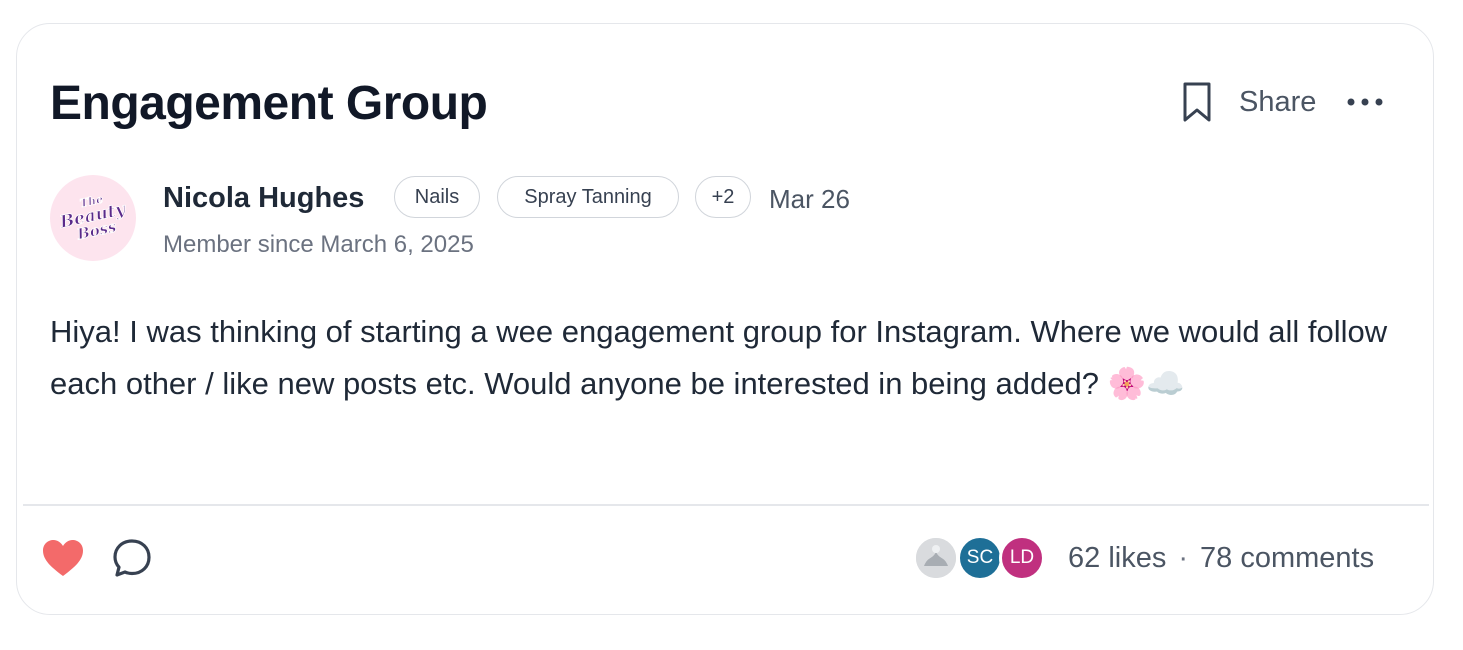  I want to click on tag-chip-more: +2, so click(723, 197).